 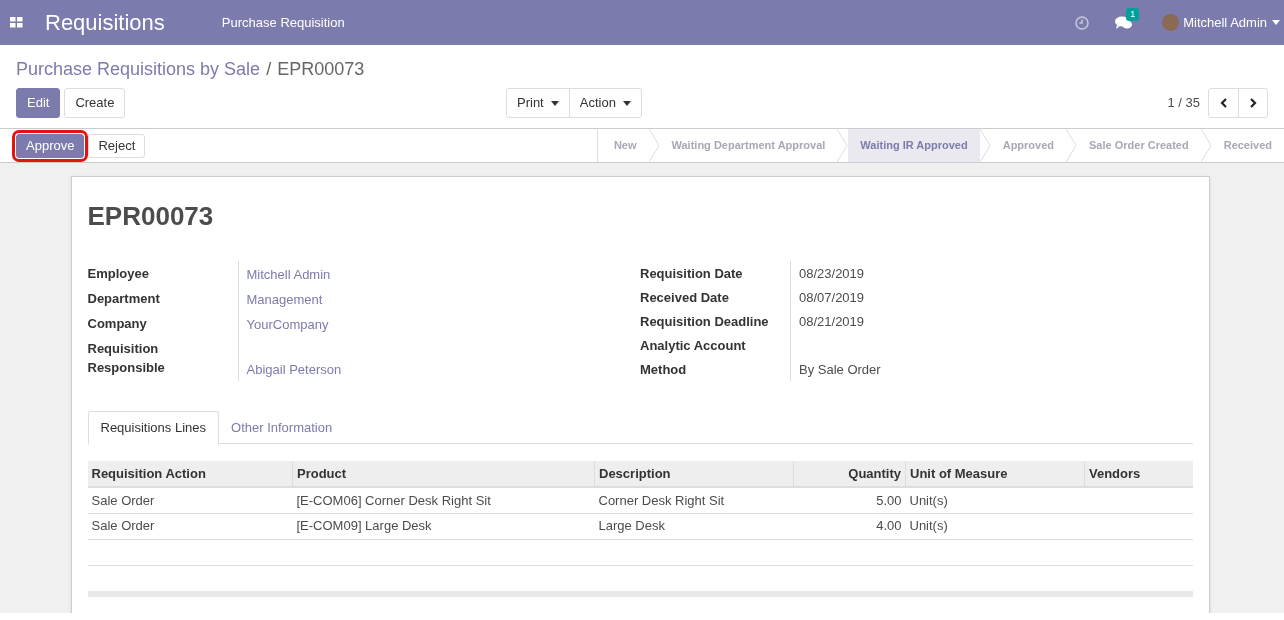 I want to click on column-header: Requisition Action, so click(x=190, y=474).